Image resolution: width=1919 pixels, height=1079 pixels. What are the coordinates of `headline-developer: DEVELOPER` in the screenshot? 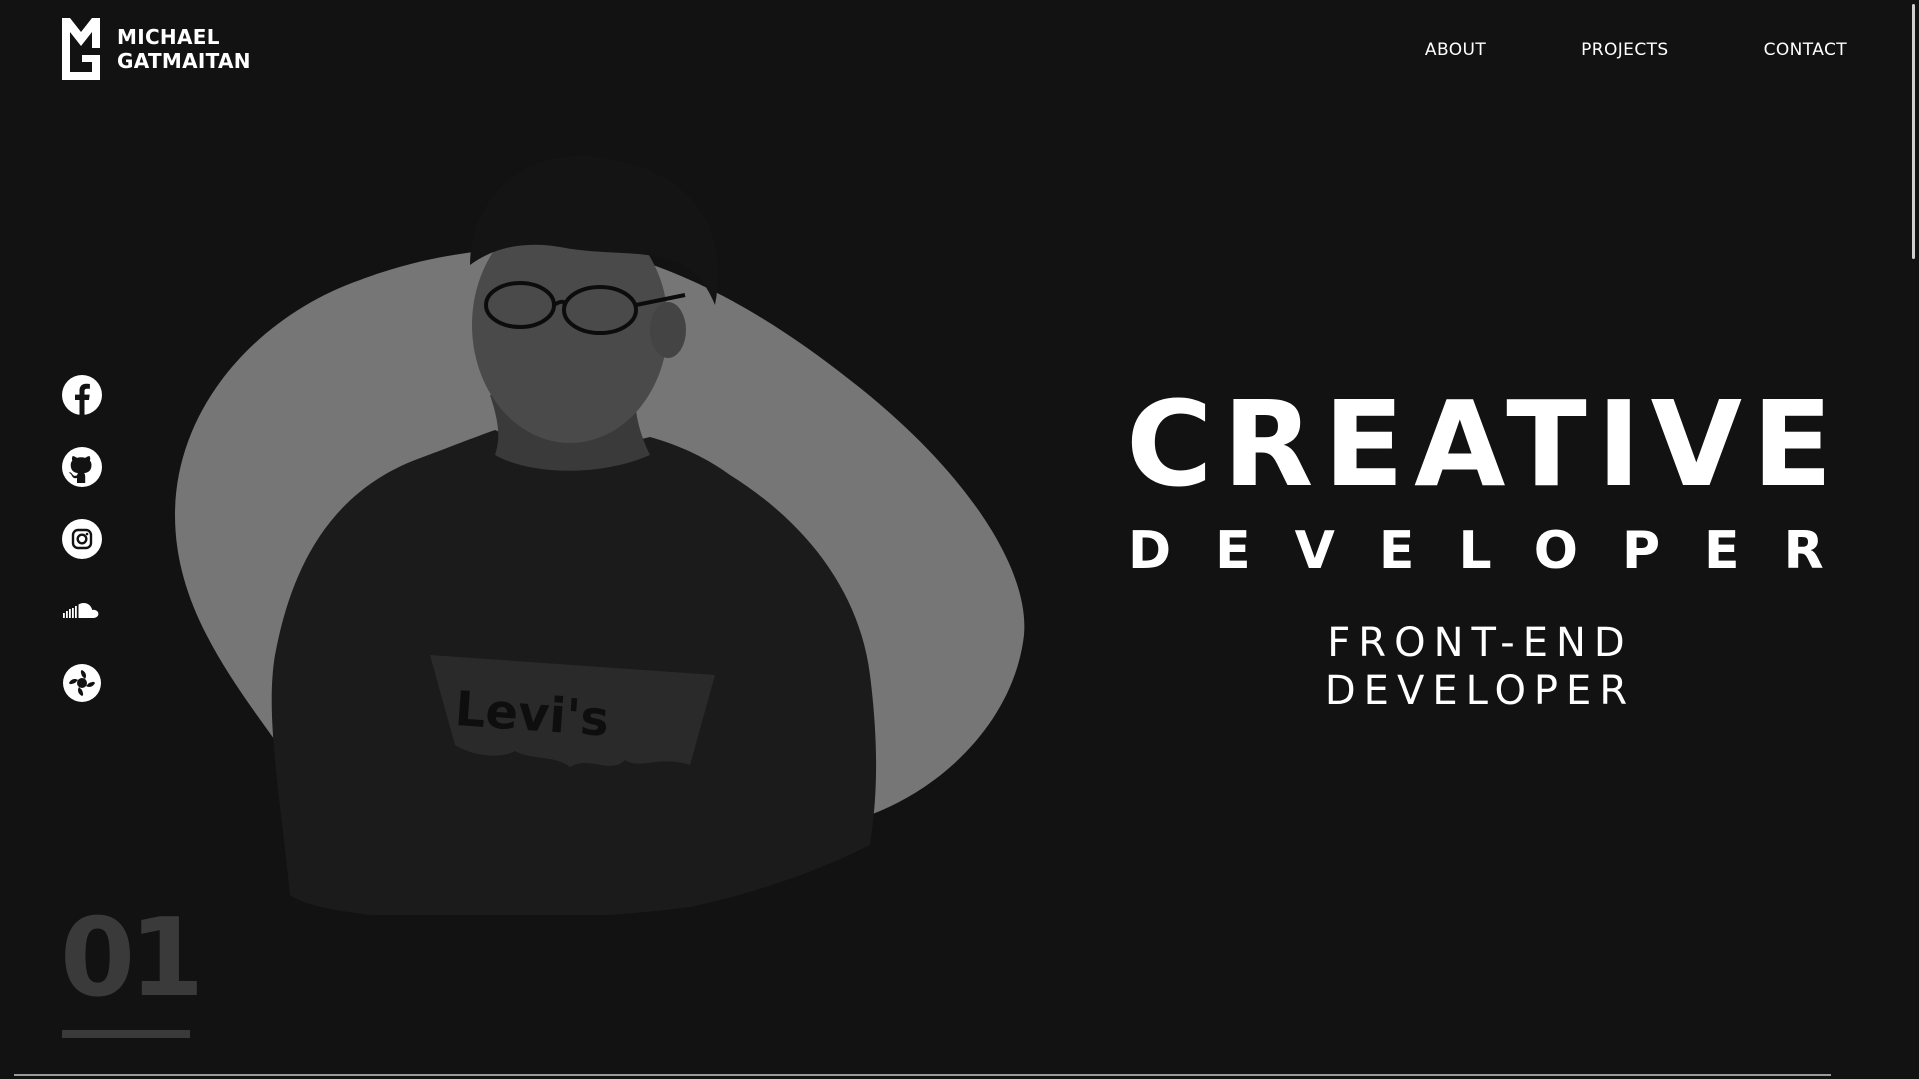 It's located at (1498, 551).